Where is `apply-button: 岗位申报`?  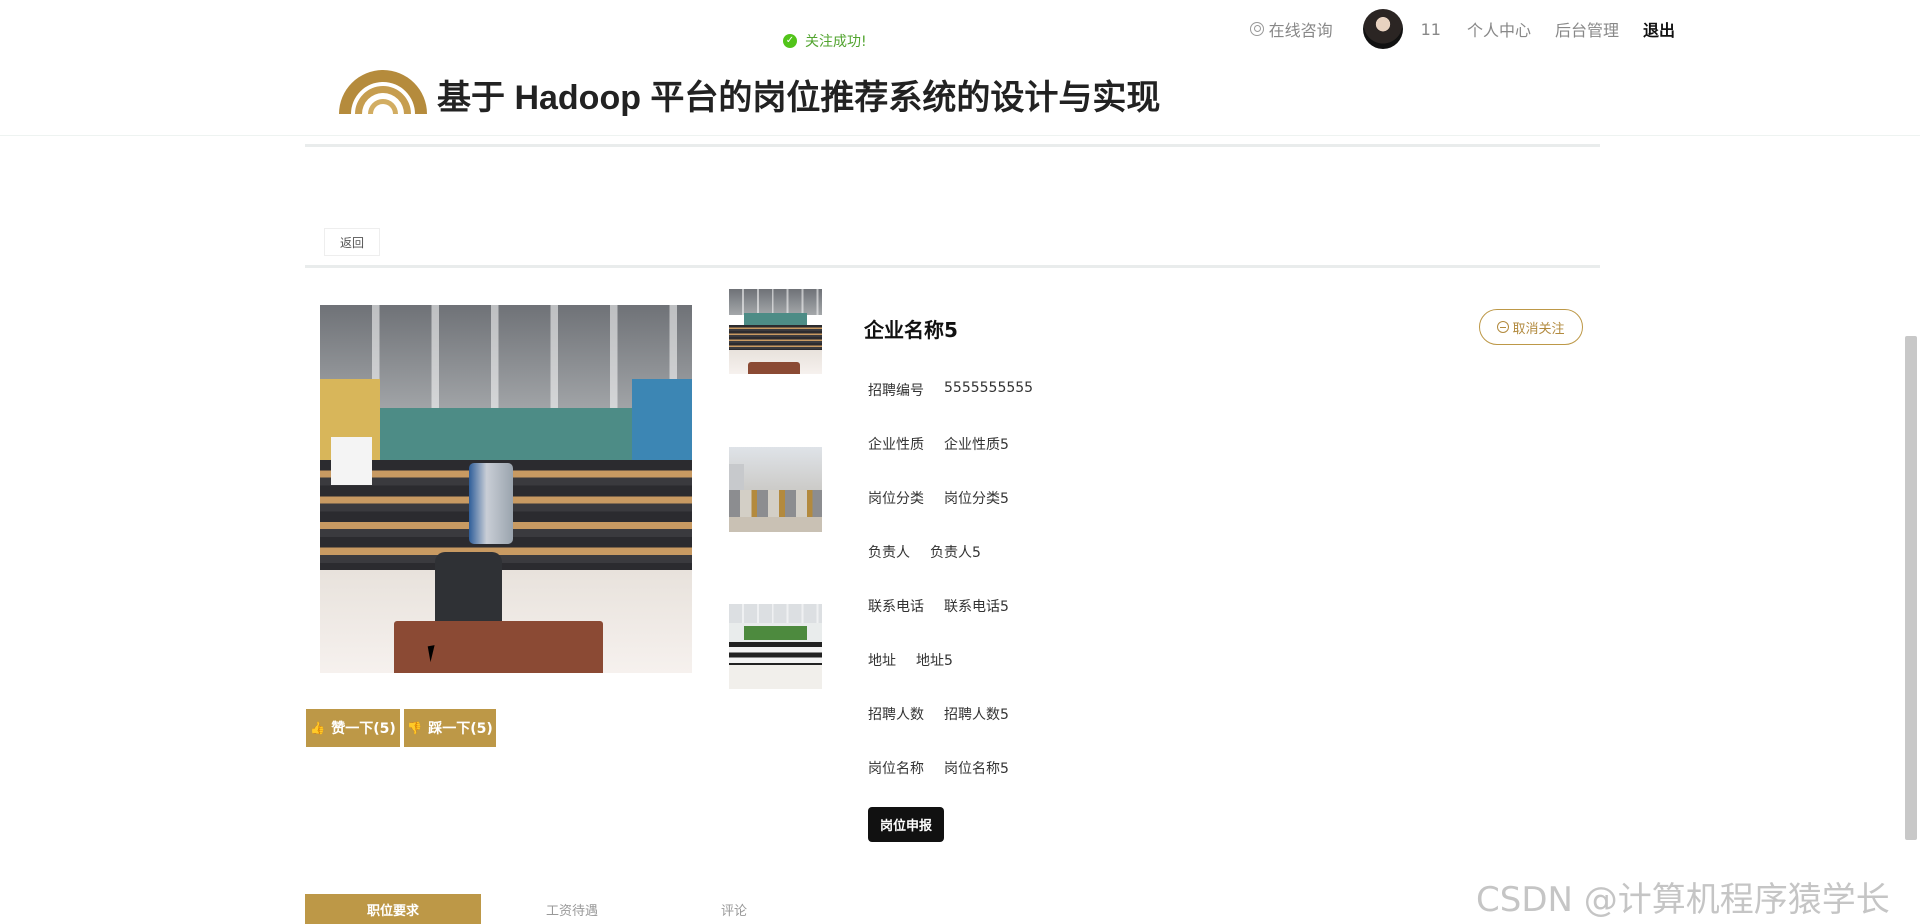 apply-button: 岗位申报 is located at coordinates (906, 824).